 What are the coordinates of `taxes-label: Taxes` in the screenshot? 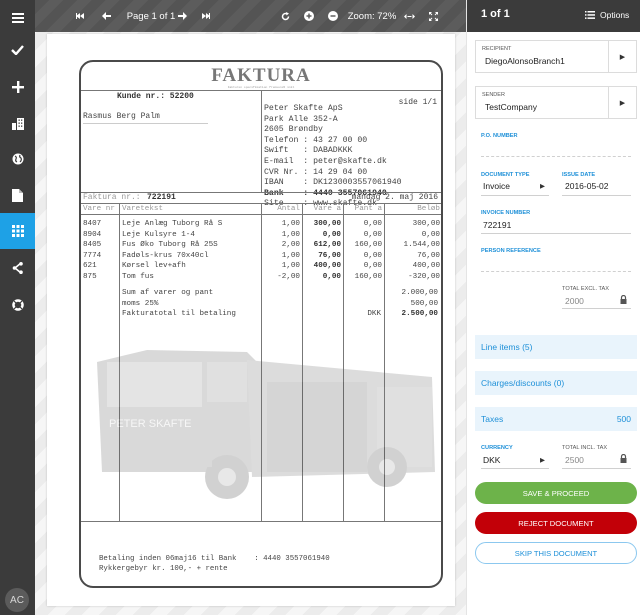 It's located at (492, 419).